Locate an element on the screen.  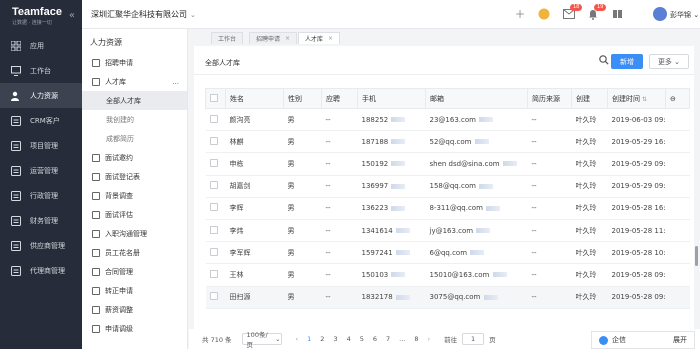
select-all-checkbox is located at coordinates (214, 97).